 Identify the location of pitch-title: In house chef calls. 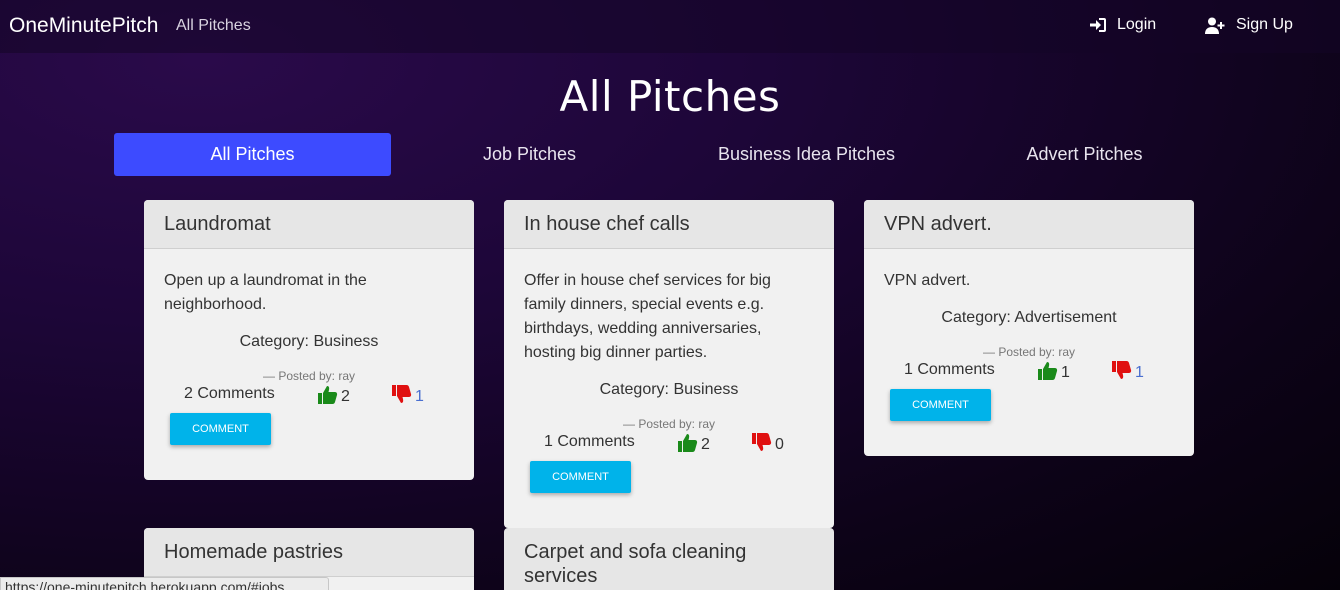
(669, 224).